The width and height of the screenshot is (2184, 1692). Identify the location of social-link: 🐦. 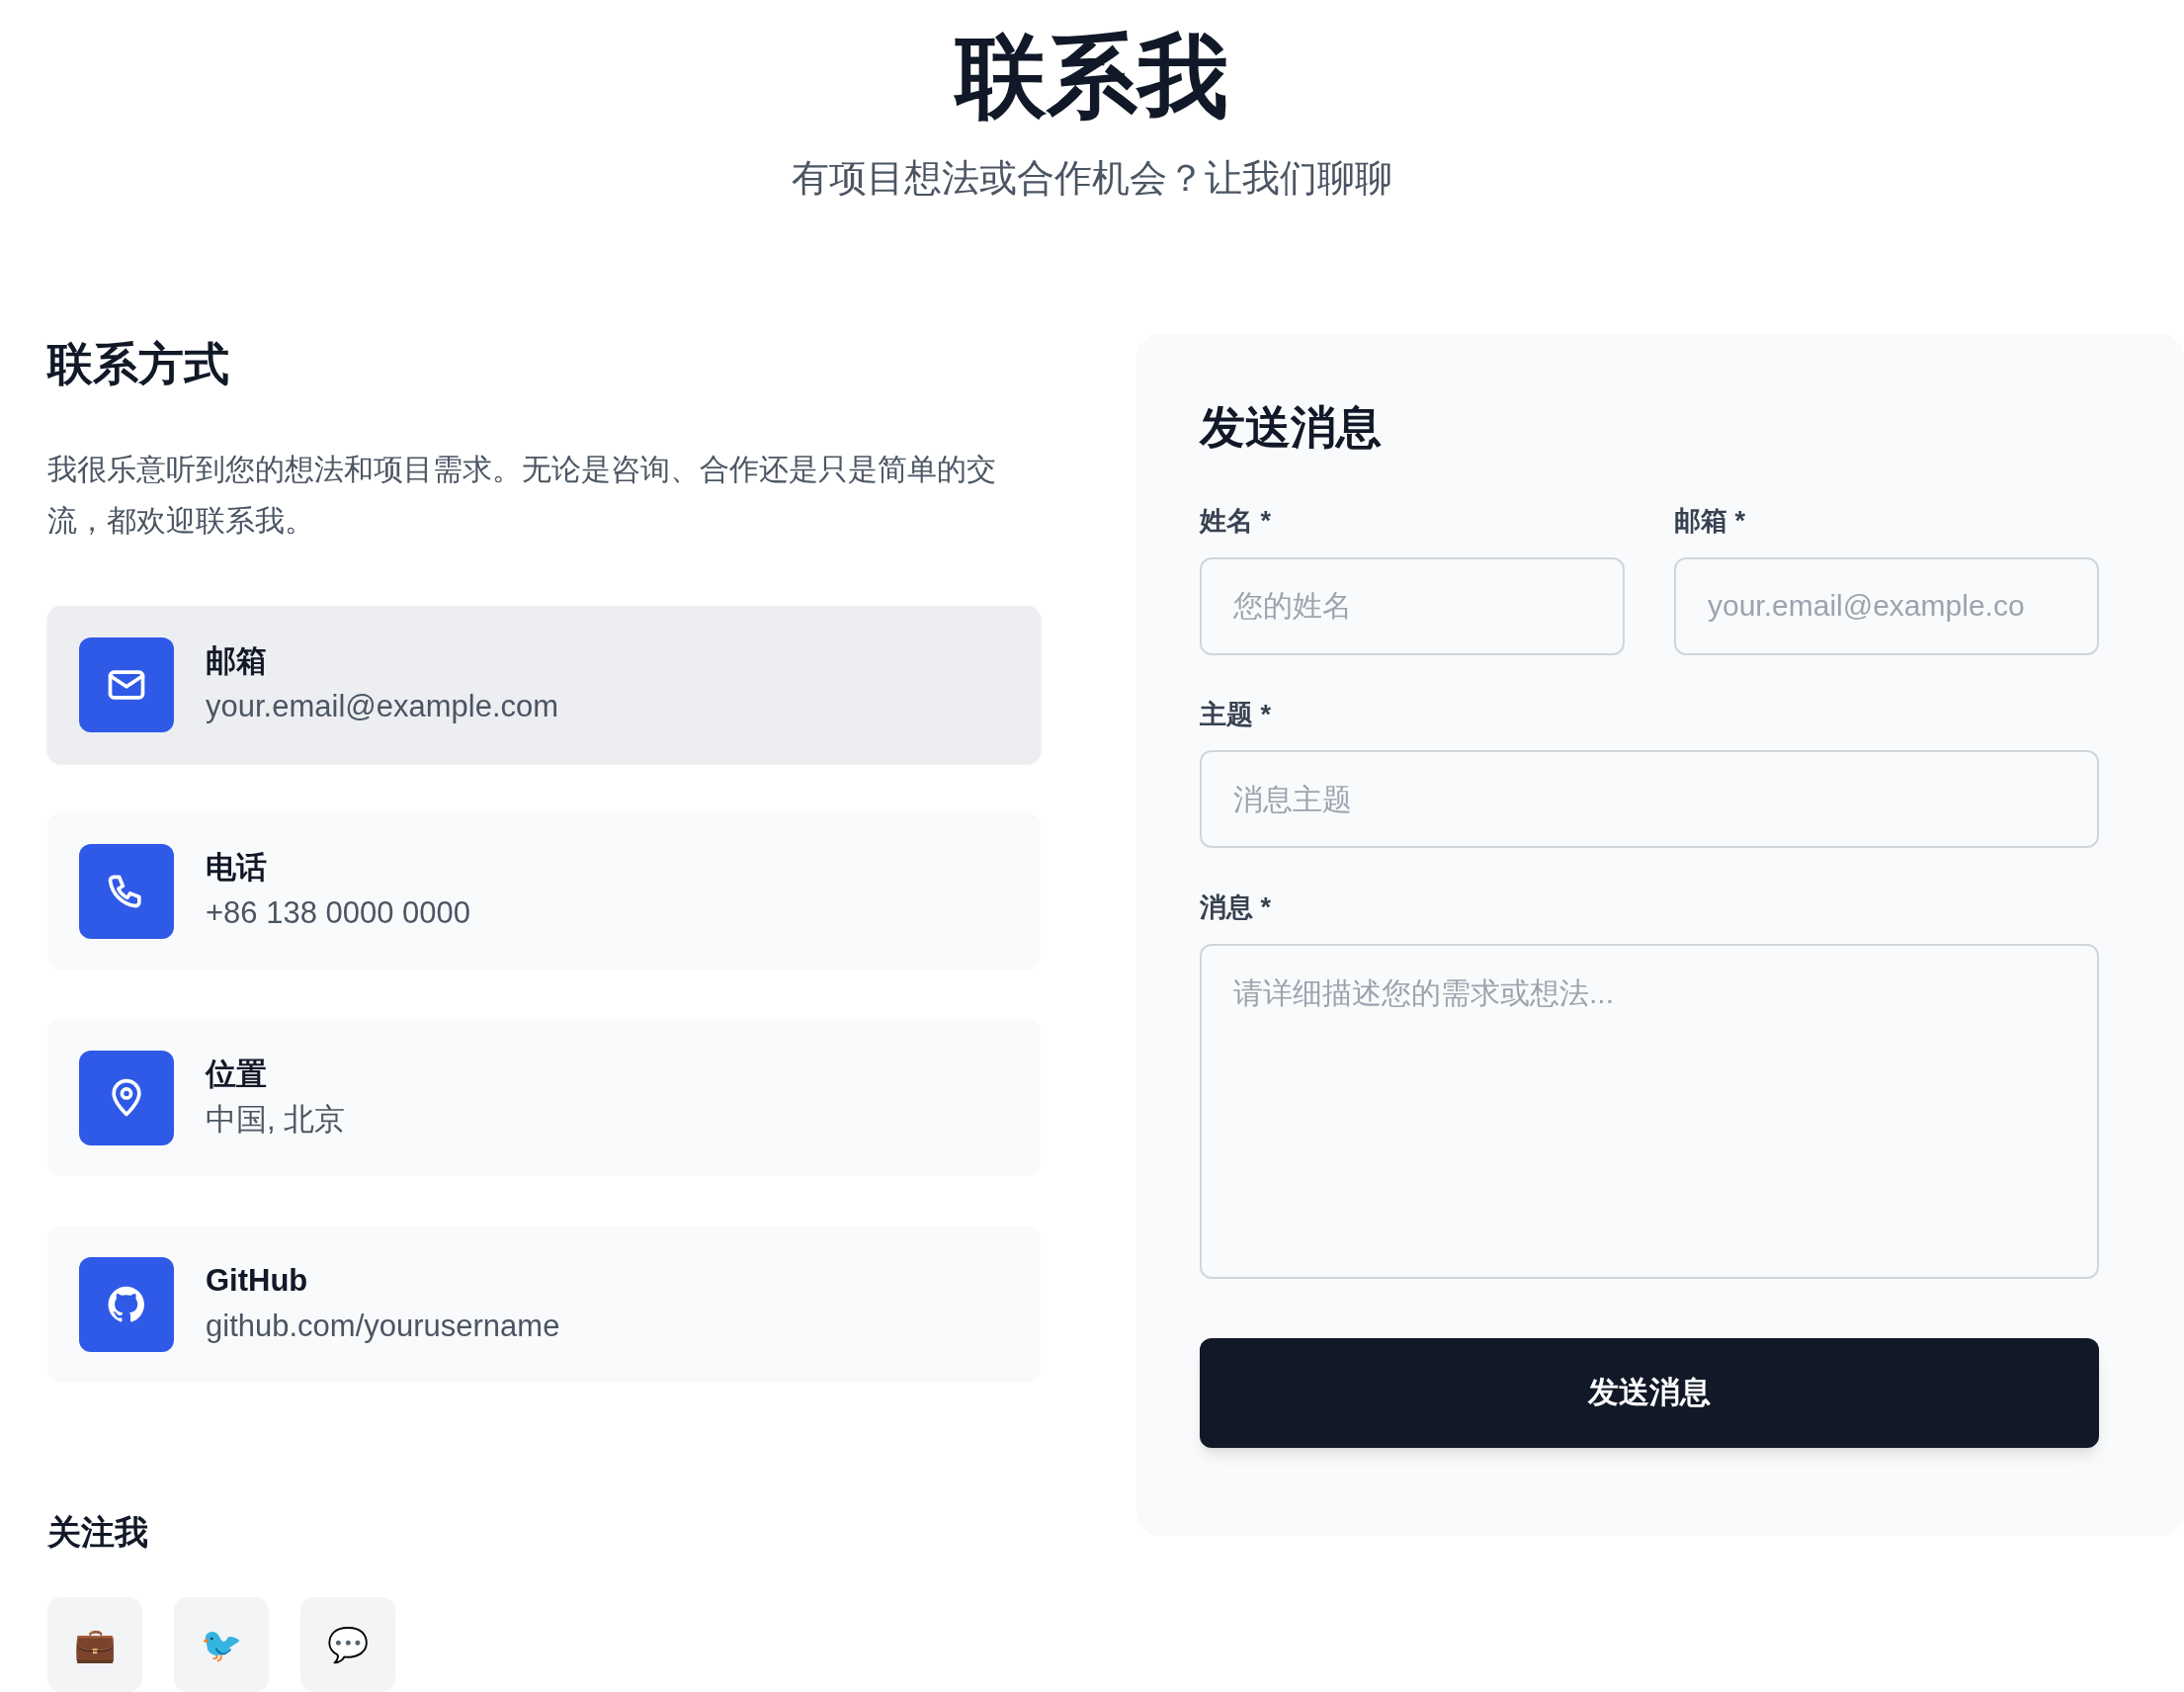
(221, 1644).